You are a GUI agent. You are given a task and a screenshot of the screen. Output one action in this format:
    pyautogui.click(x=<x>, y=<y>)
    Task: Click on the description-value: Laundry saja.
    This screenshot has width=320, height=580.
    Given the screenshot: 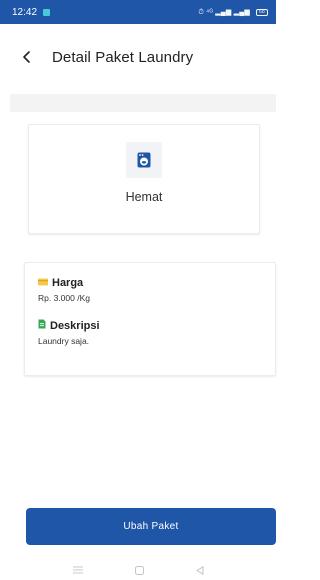 What is the action you would take?
    pyautogui.click(x=64, y=341)
    